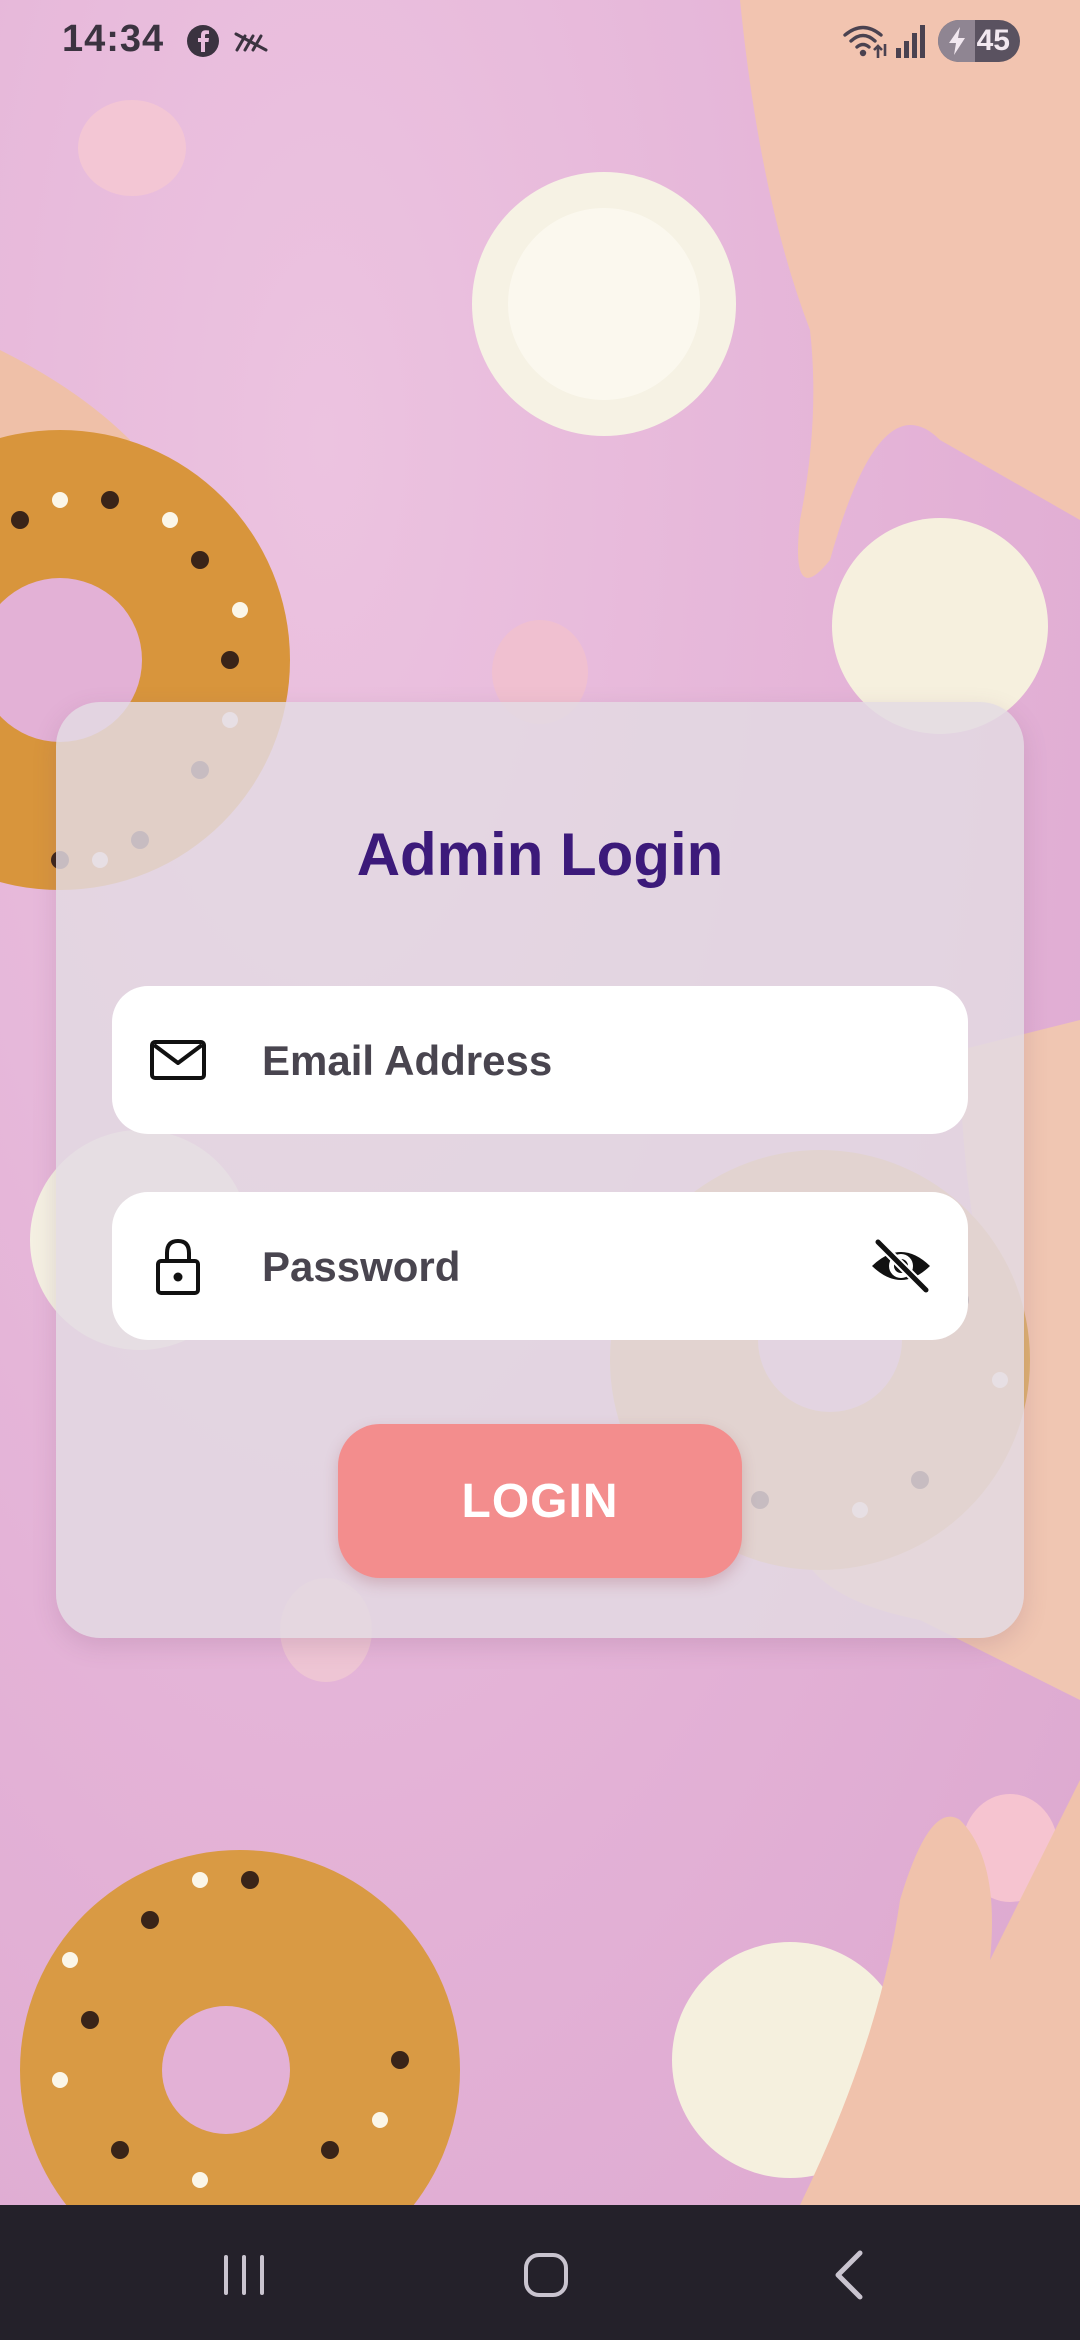 This screenshot has height=2340, width=1080. What do you see at coordinates (251, 42) in the screenshot?
I see `mute-icon` at bounding box center [251, 42].